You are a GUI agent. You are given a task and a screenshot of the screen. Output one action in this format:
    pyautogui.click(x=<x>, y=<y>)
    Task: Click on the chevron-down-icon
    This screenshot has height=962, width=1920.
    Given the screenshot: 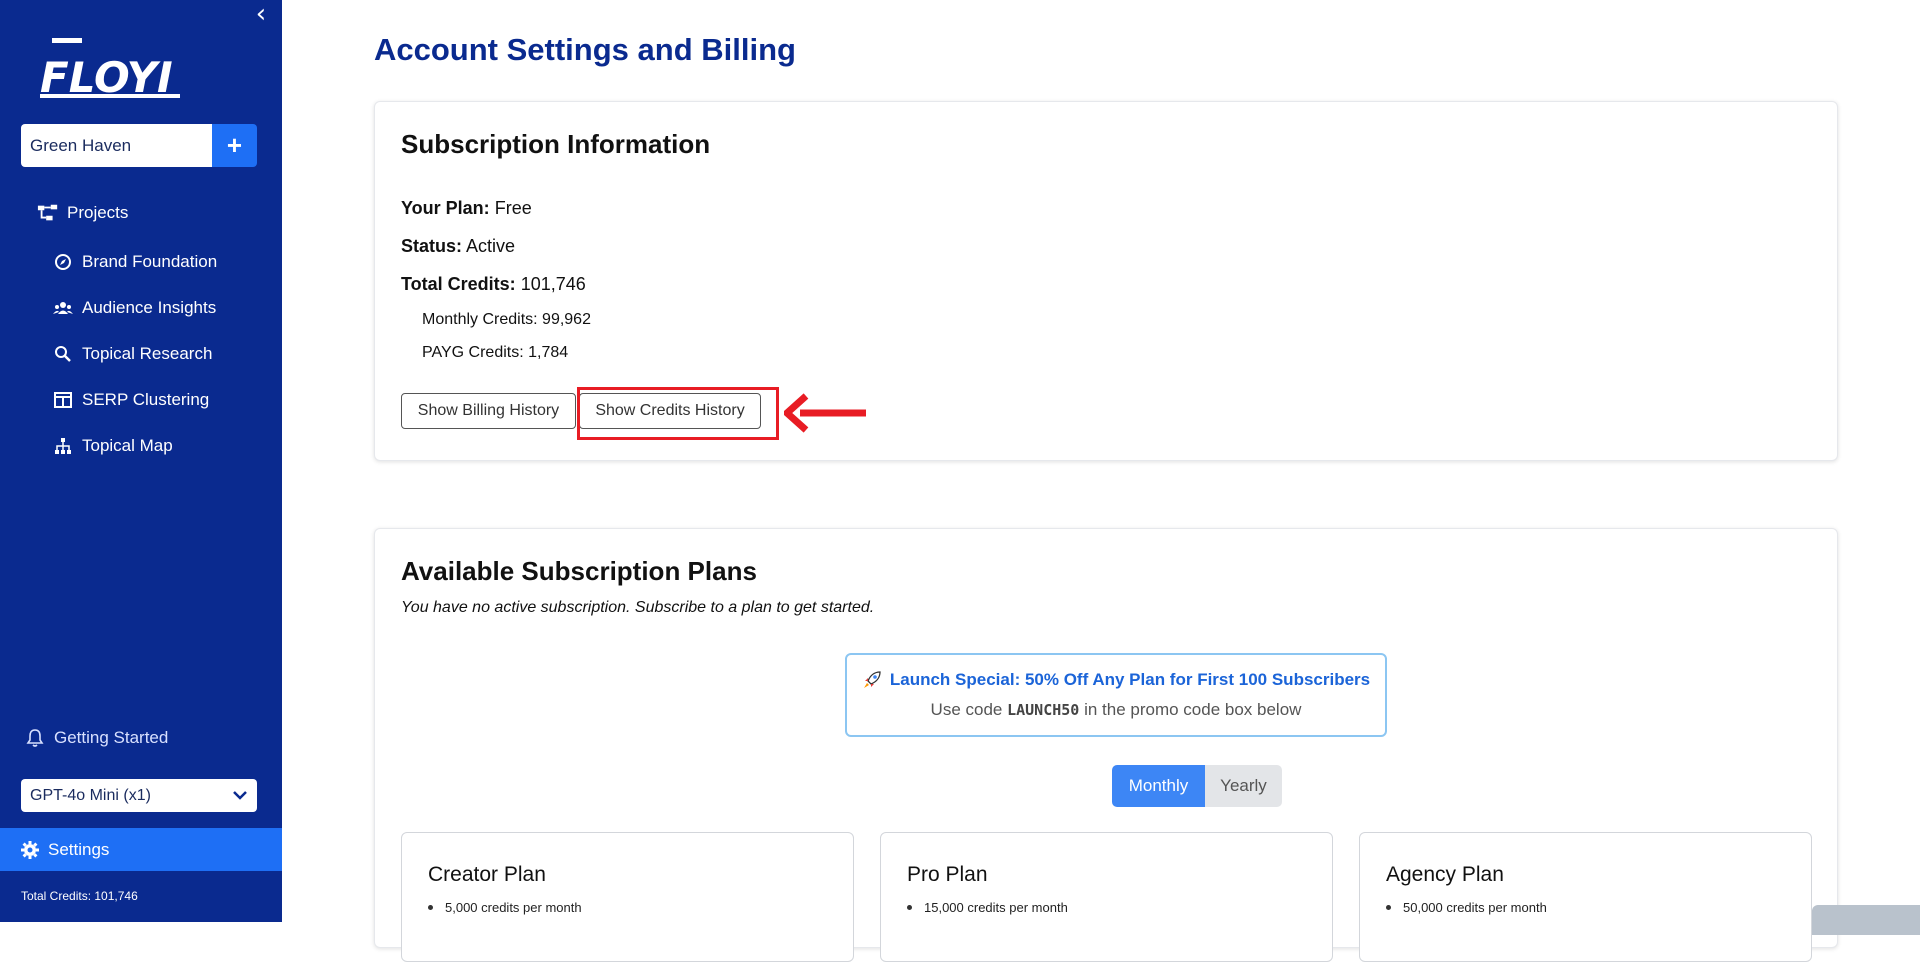 What is the action you would take?
    pyautogui.click(x=240, y=796)
    